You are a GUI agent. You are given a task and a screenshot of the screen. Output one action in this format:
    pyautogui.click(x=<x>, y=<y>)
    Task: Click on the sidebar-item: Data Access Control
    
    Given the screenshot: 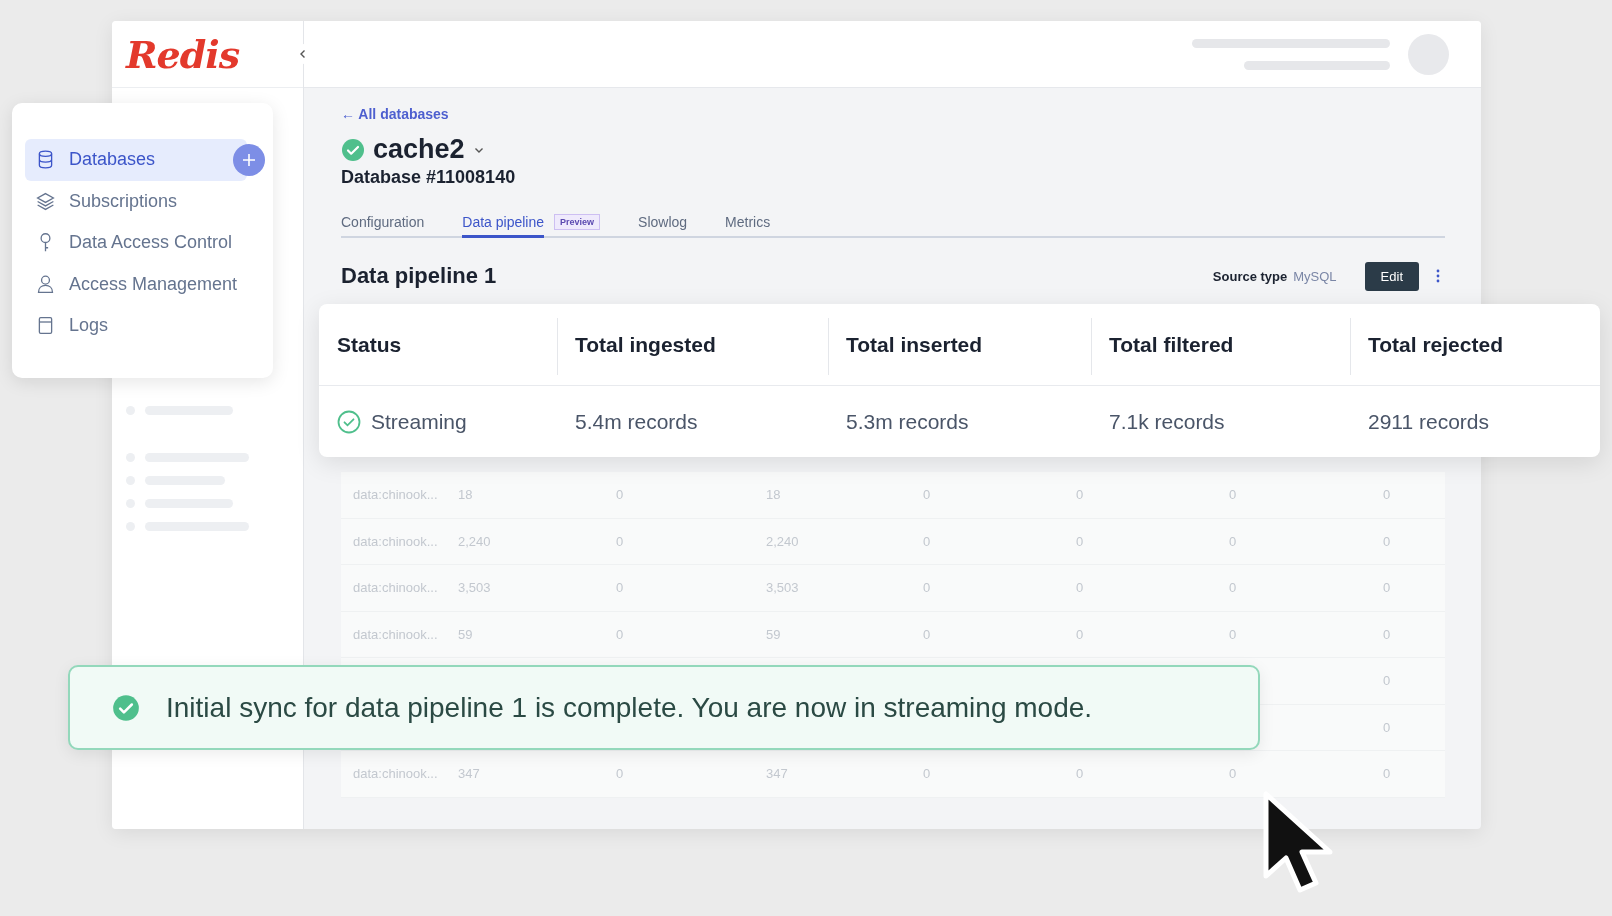 What is the action you would take?
    pyautogui.click(x=143, y=243)
    